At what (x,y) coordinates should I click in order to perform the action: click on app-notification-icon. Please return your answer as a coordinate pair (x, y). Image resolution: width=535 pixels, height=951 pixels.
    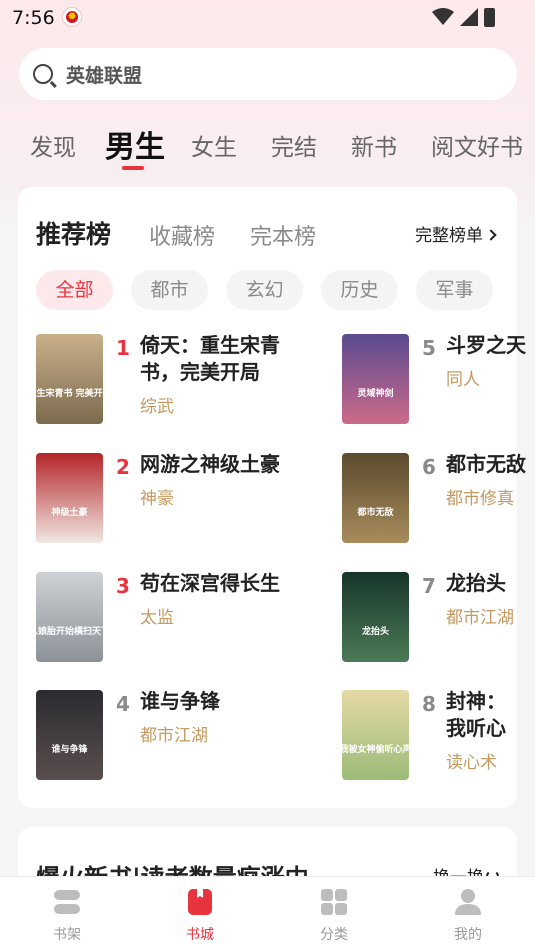
    Looking at the image, I should click on (72, 17).